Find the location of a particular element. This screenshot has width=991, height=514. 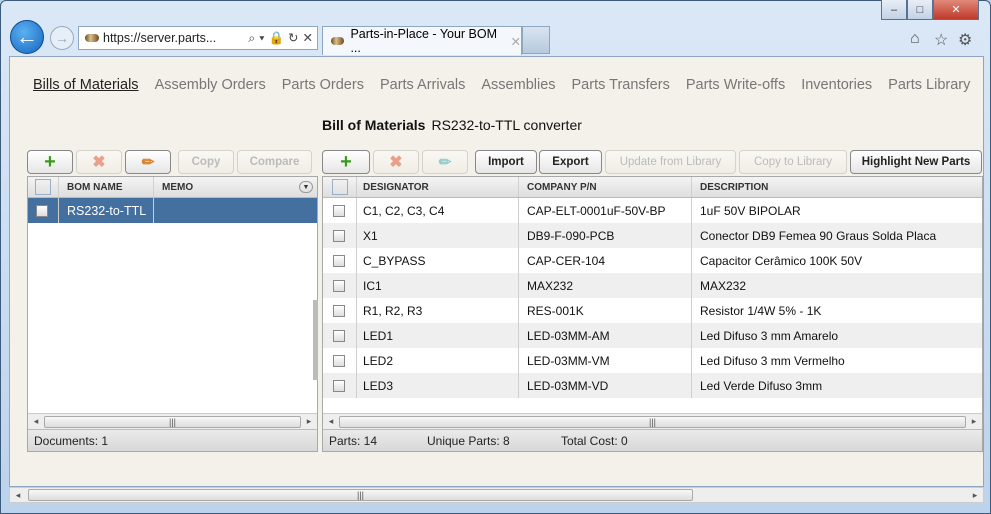

column-menu-icon: ▼ is located at coordinates (306, 187).